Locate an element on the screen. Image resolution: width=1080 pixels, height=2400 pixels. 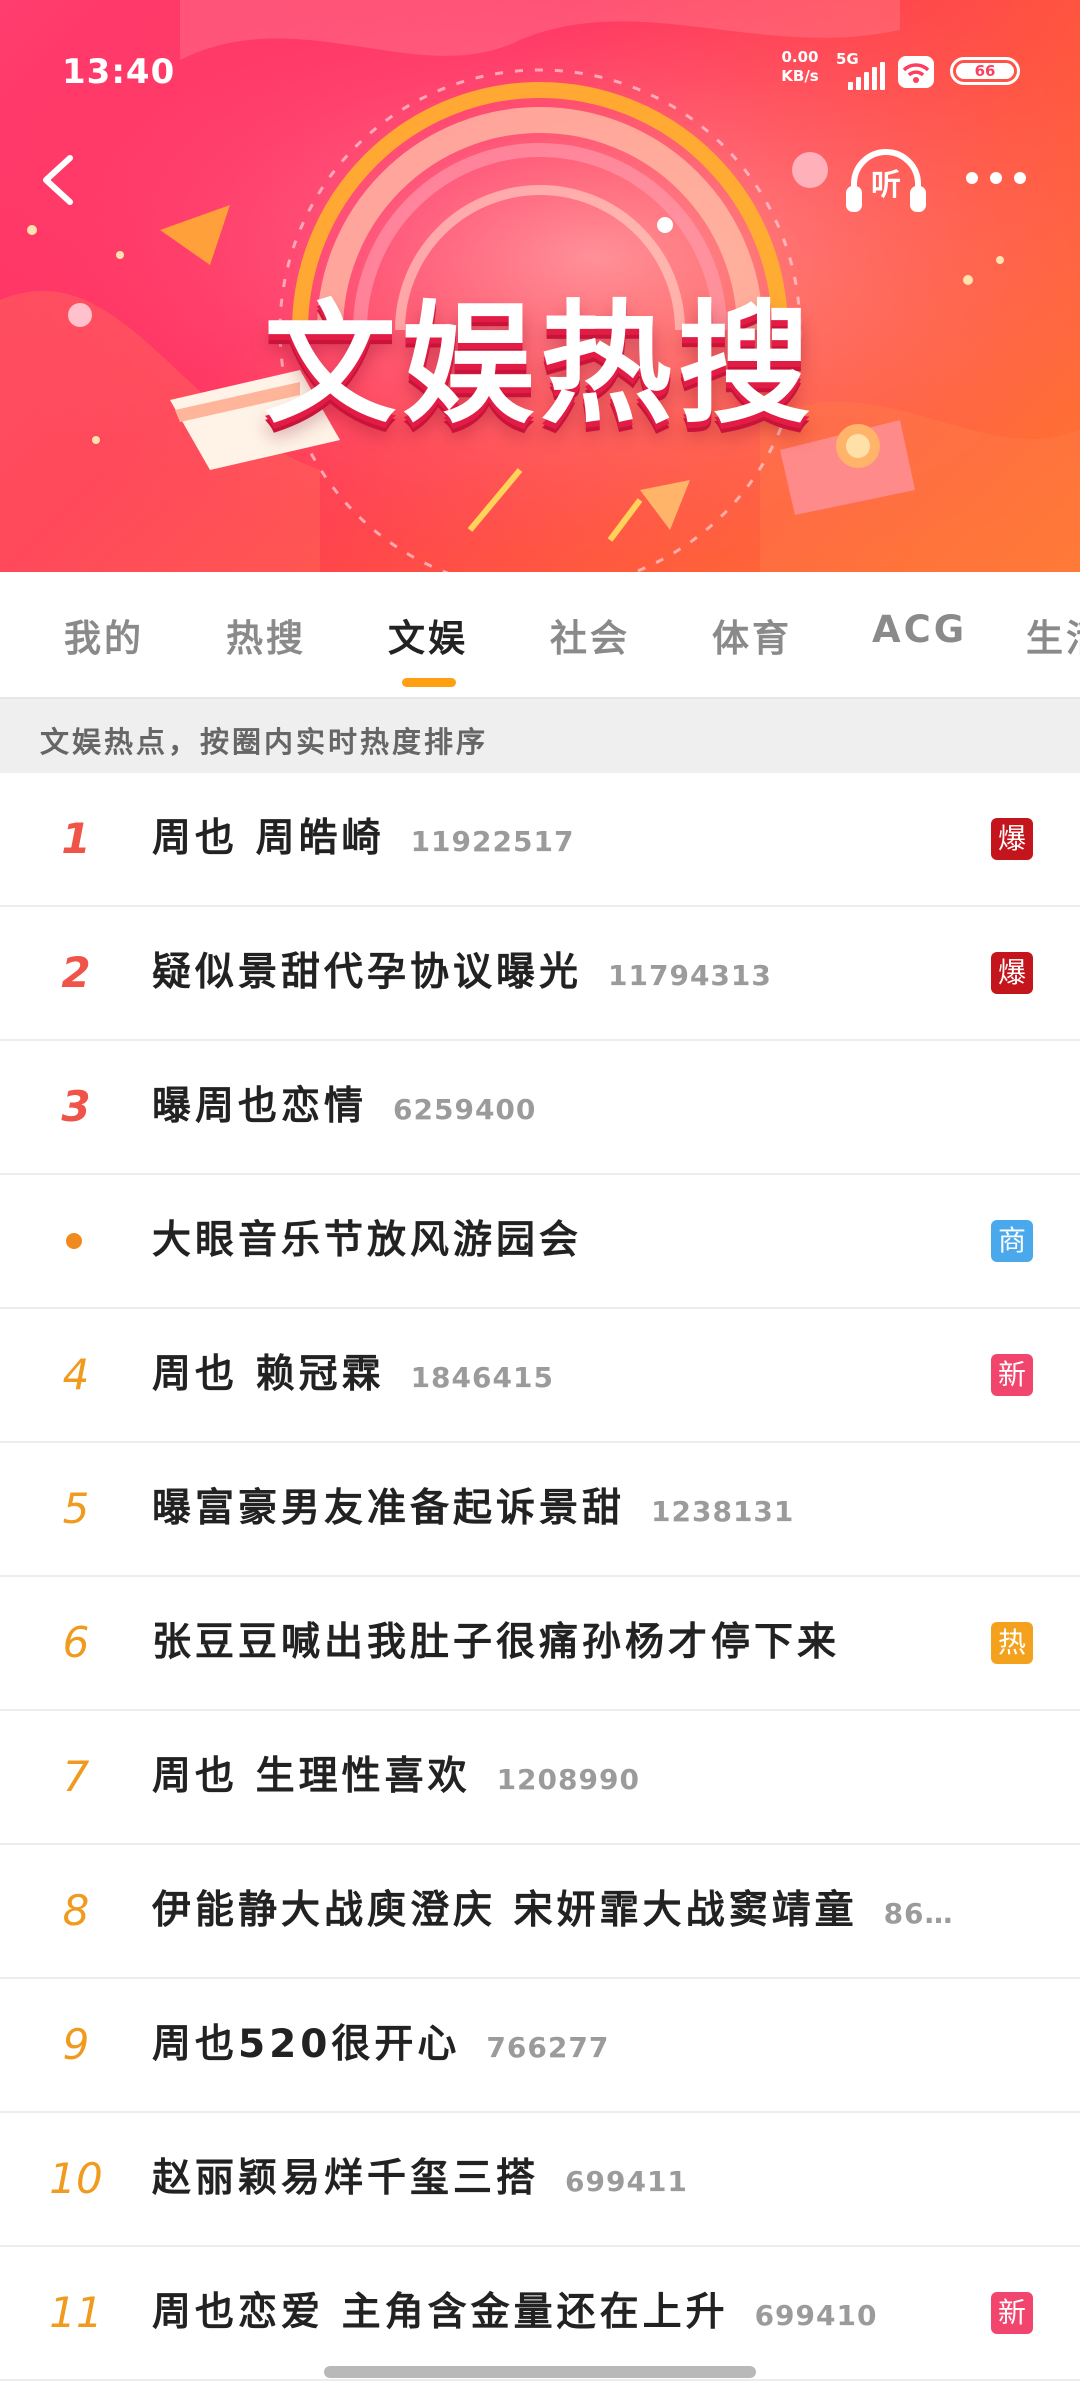
item-content: 曝周也恋情 6259400 is located at coordinates (562, 1107).